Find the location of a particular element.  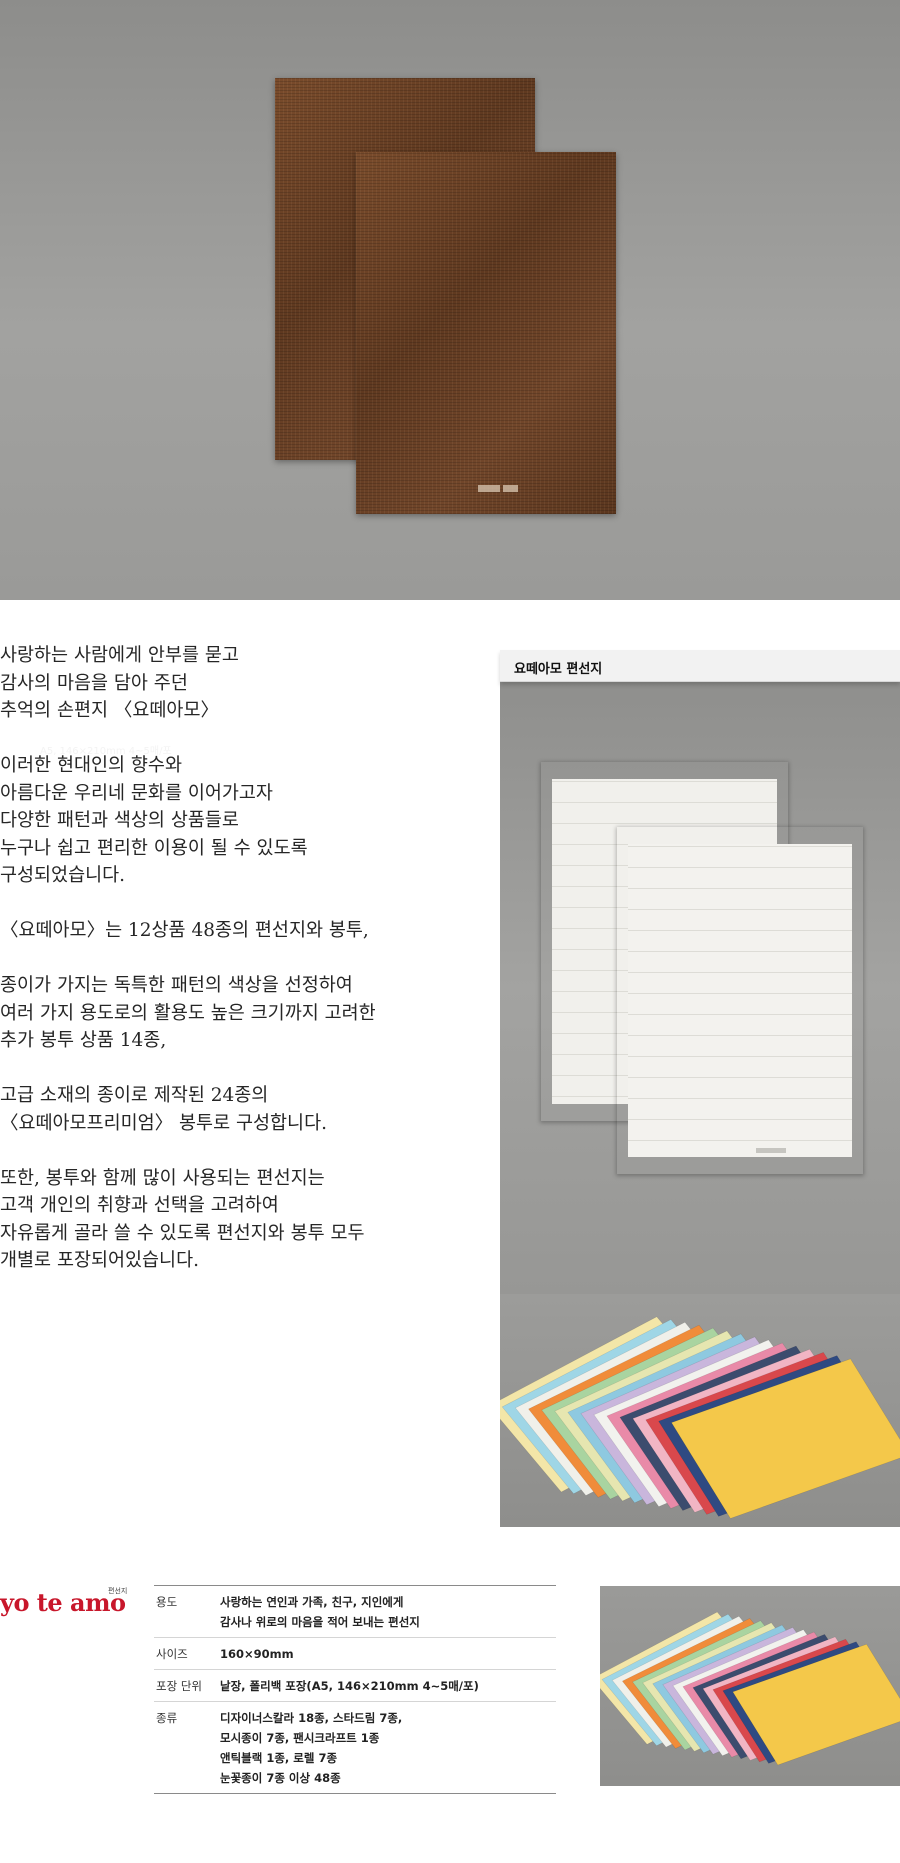

spec-key: 포장 단위 is located at coordinates (179, 1686).